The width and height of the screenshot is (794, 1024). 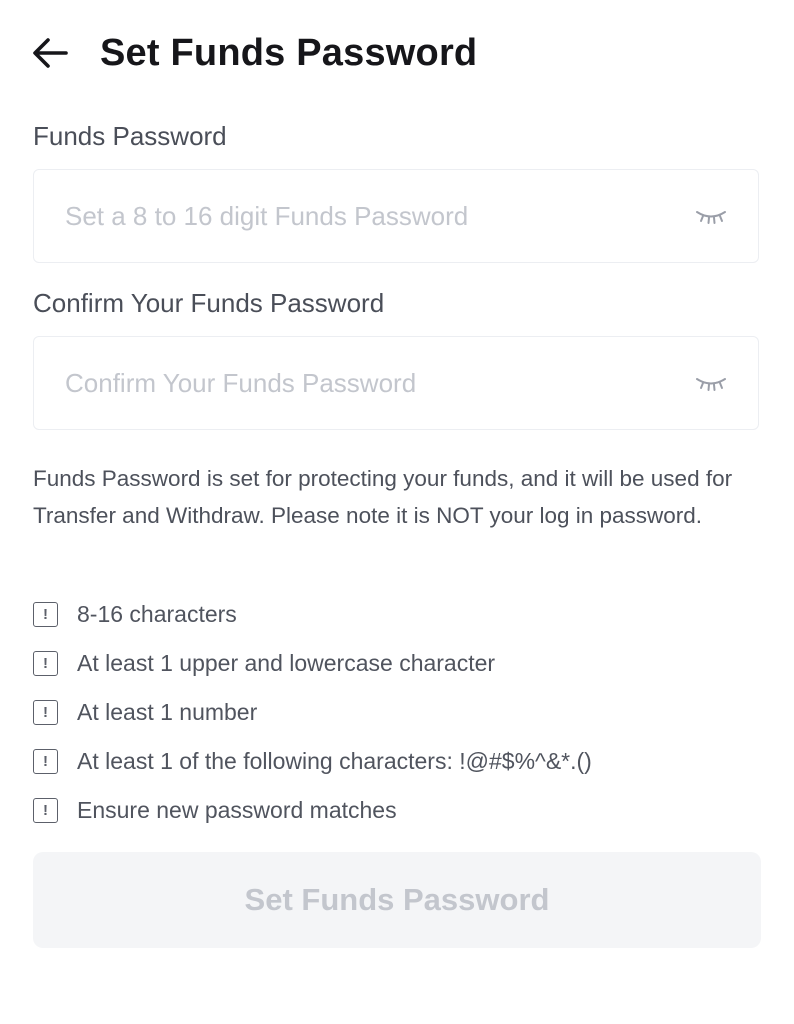 I want to click on rule-text: At least 1 number, so click(x=167, y=712).